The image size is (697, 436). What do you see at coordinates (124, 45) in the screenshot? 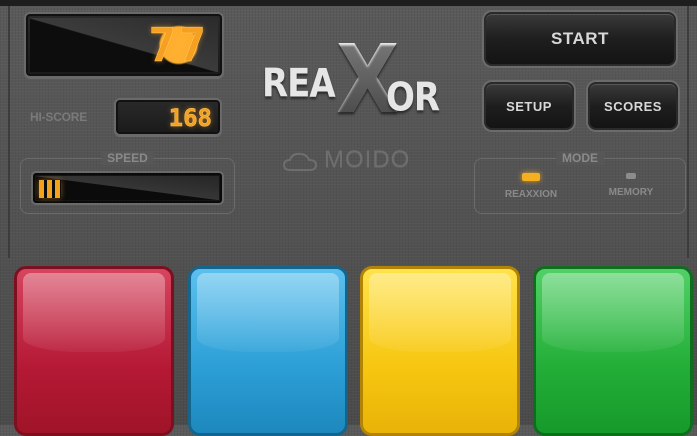
I see `score-display: 77` at bounding box center [124, 45].